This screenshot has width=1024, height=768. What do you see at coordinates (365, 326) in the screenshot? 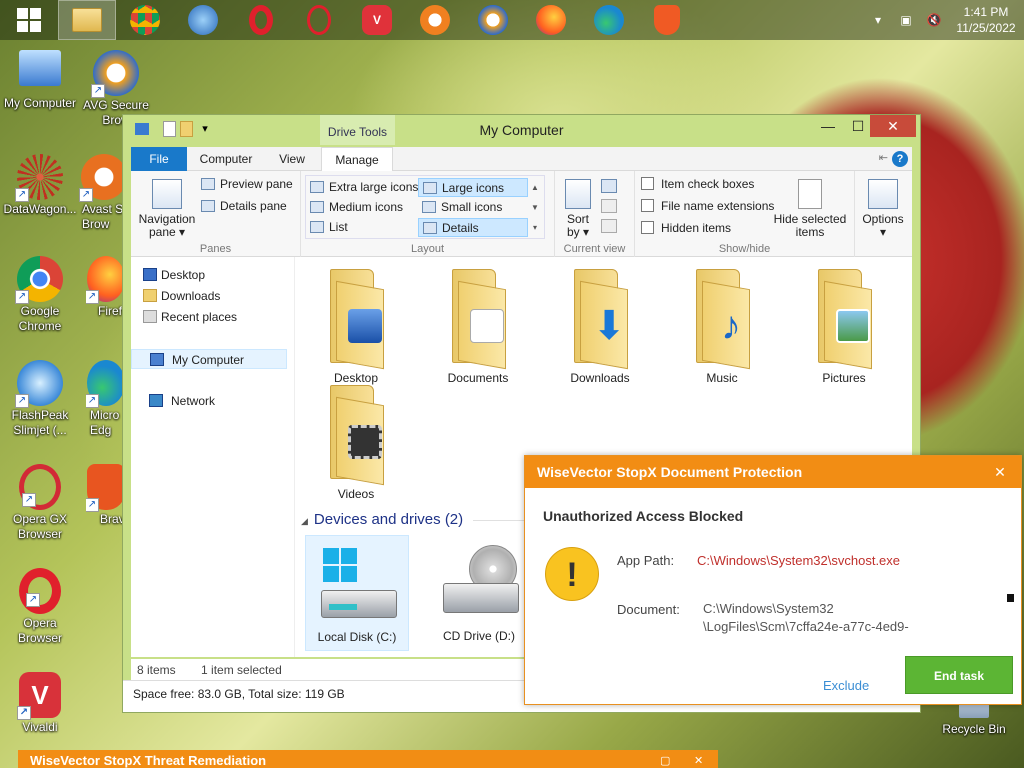
I see `desktop-badge-icon` at bounding box center [365, 326].